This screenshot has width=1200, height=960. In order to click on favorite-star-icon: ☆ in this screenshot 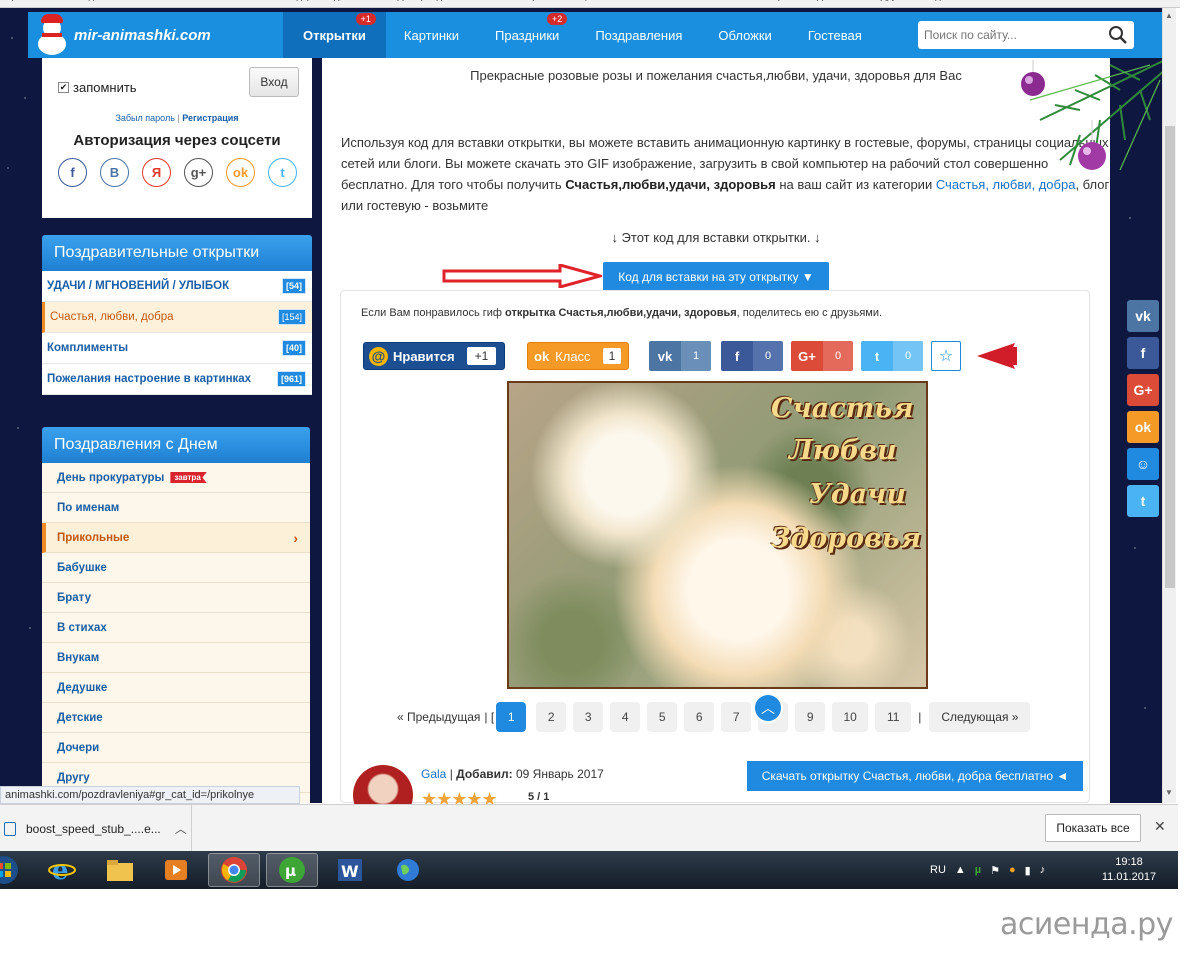, I will do `click(946, 356)`.